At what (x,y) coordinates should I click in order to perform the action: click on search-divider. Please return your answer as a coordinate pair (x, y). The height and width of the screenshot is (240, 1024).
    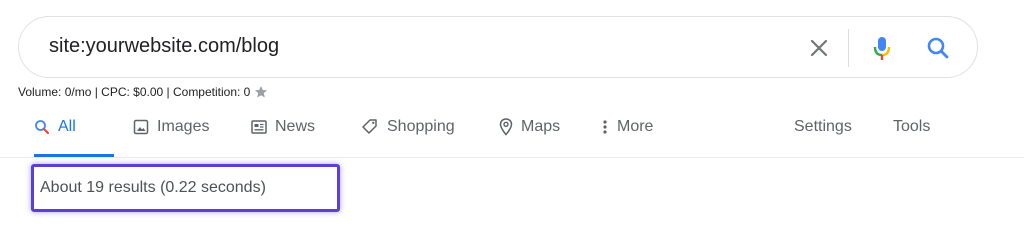
    Looking at the image, I should click on (848, 48).